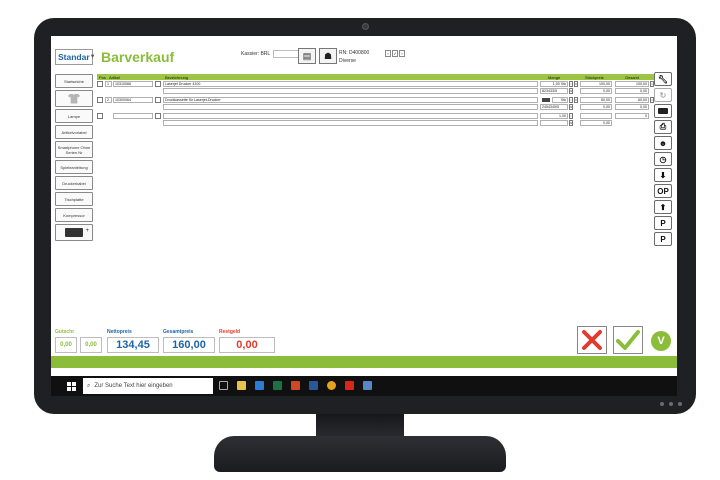  I want to click on word-icon, so click(313, 385).